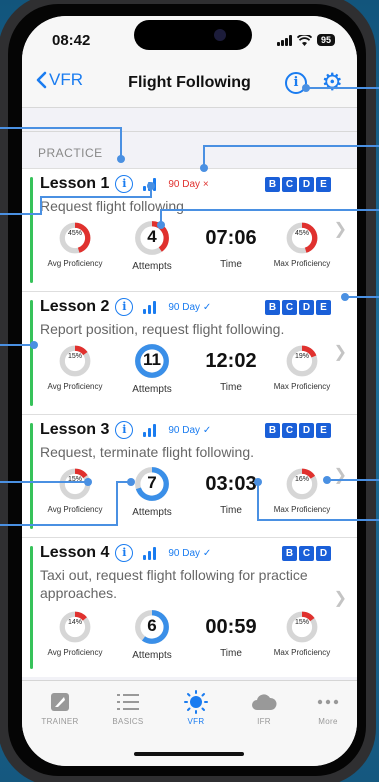 The width and height of the screenshot is (379, 782). I want to click on lesson-title: Lesson 3, so click(75, 429).